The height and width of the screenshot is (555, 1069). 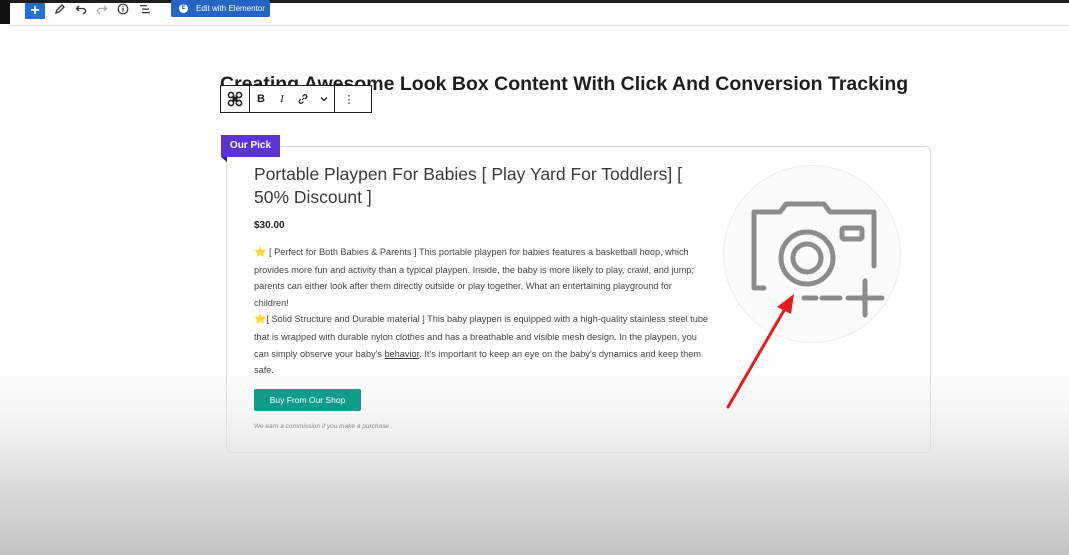 I want to click on more-options-icon: ⋮, so click(x=349, y=99).